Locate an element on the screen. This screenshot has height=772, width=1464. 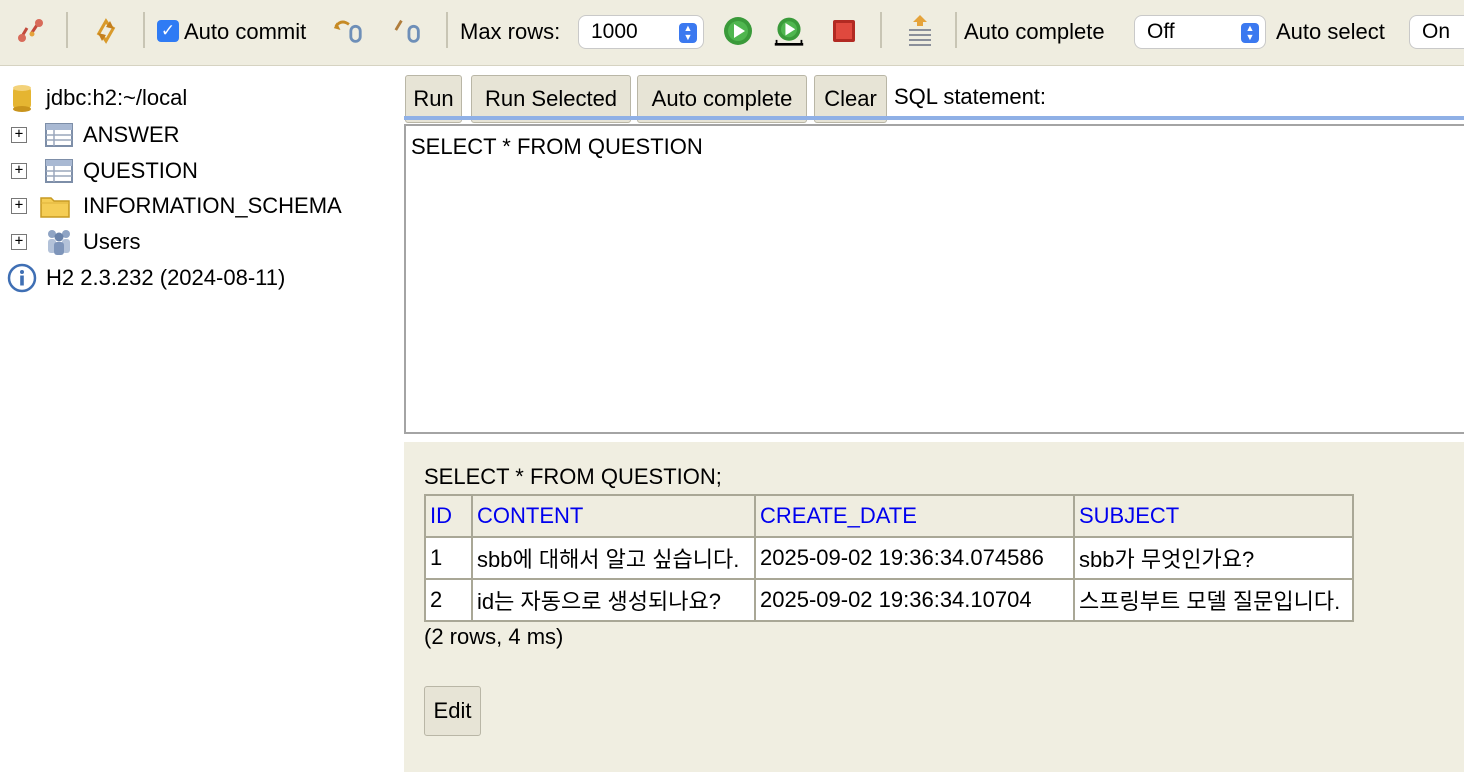
column-header-subject: SUBJECT is located at coordinates (1213, 516).